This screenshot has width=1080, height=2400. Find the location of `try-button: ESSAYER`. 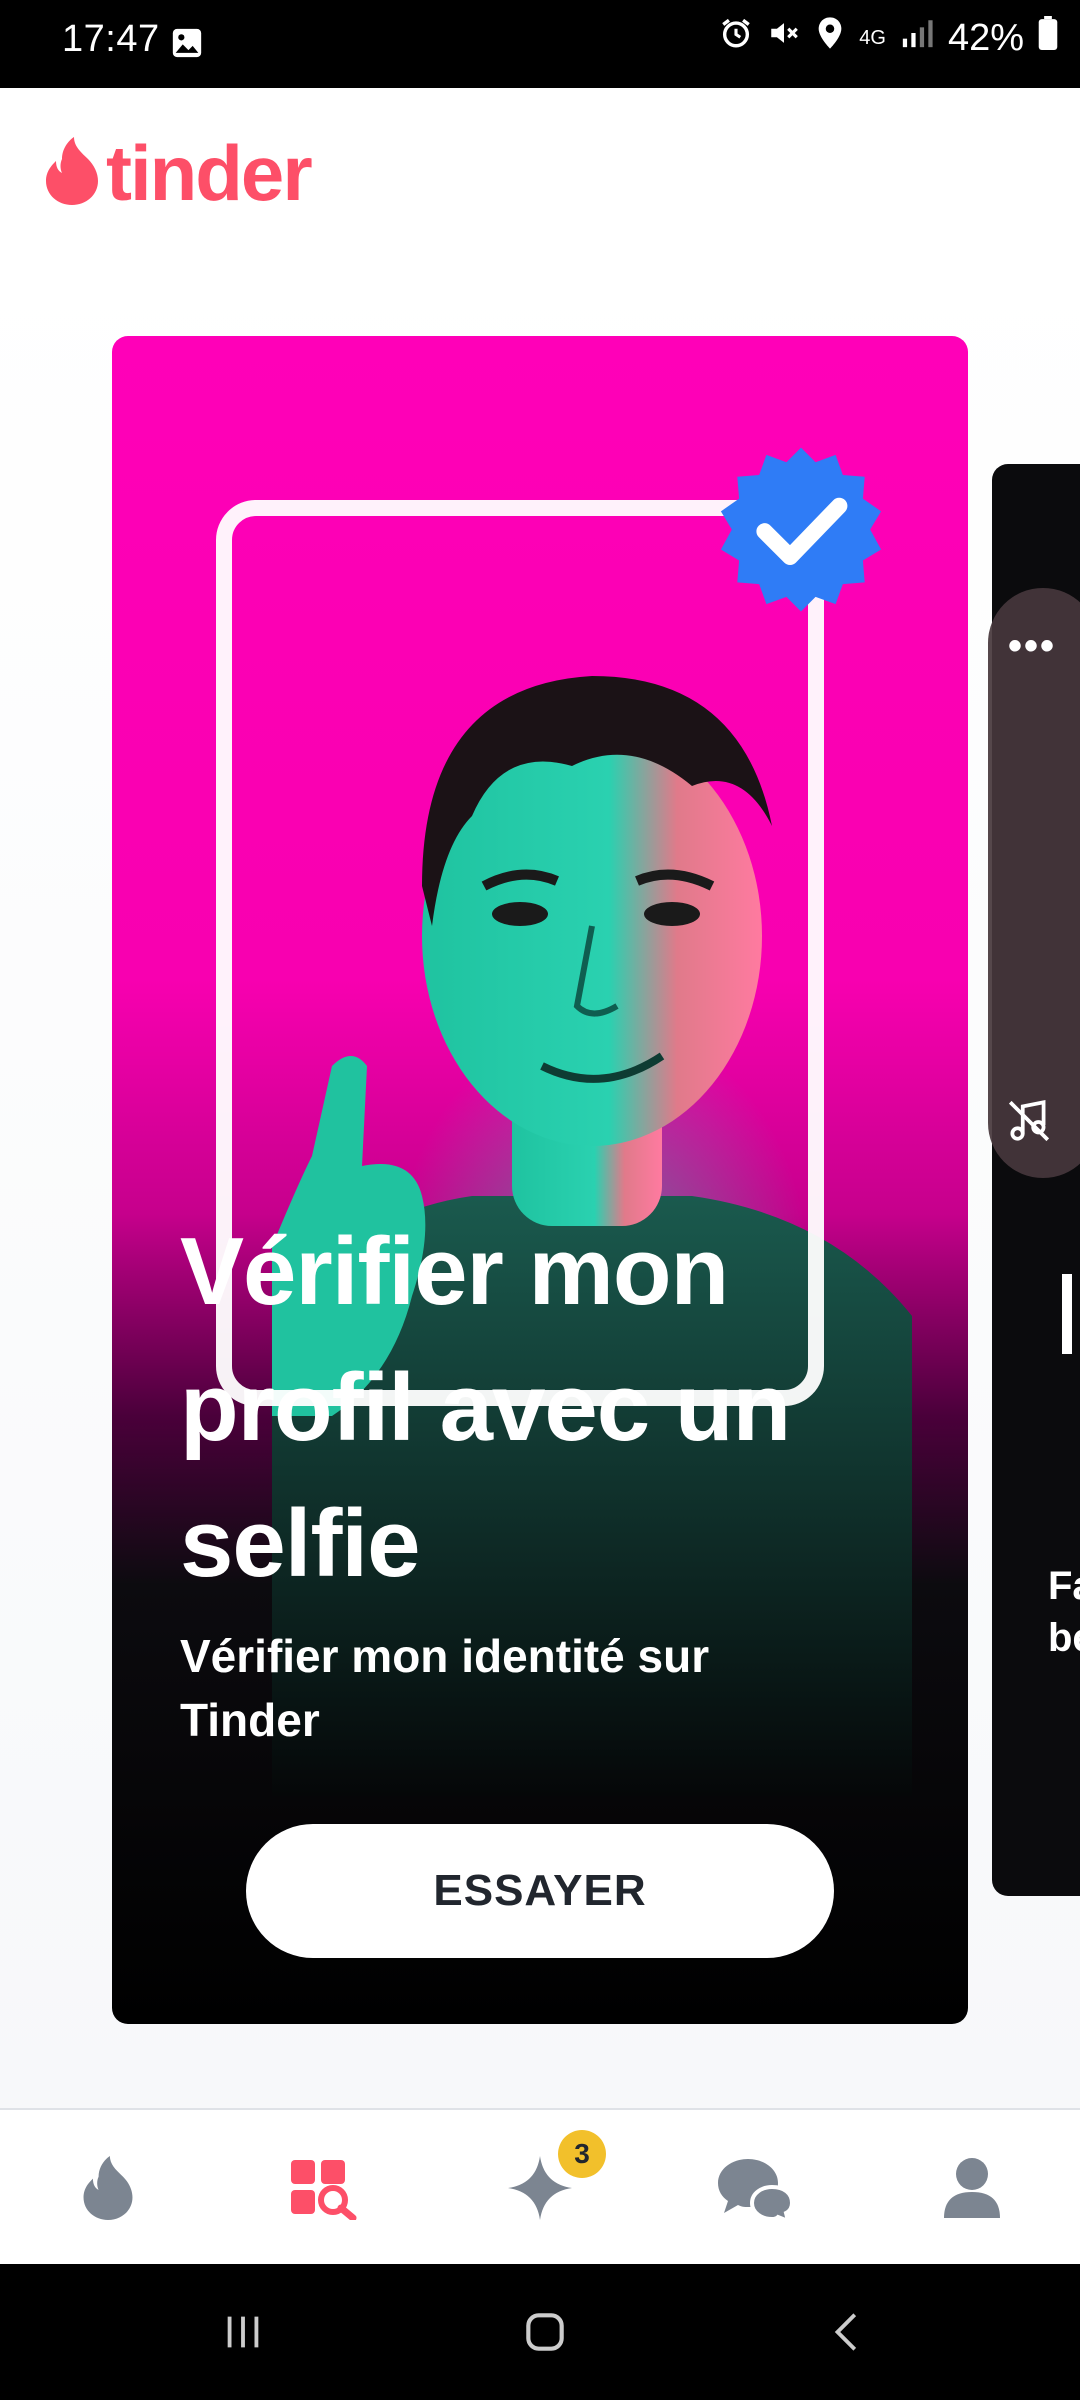

try-button: ESSAYER is located at coordinates (540, 1891).